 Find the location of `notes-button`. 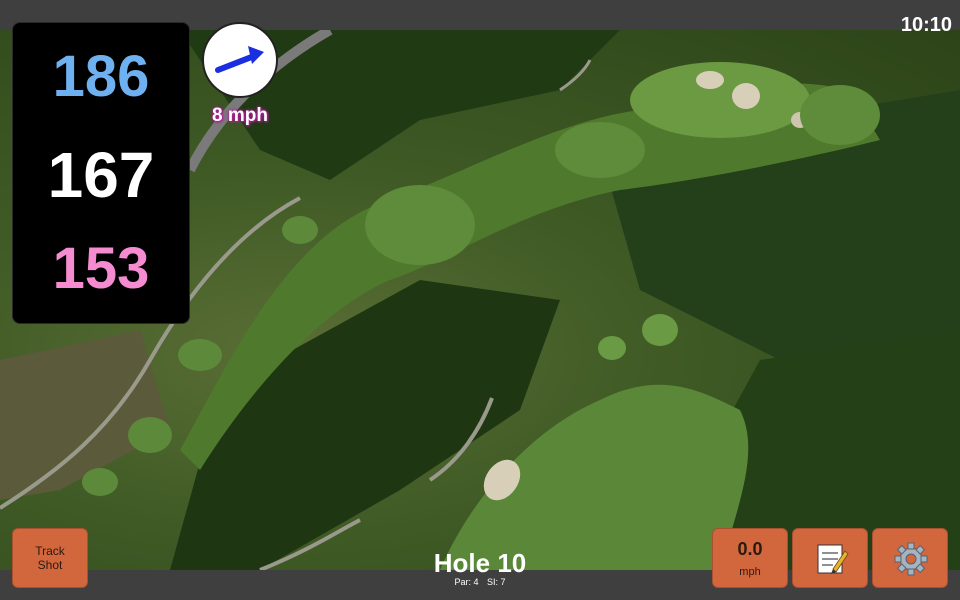

notes-button is located at coordinates (830, 558).